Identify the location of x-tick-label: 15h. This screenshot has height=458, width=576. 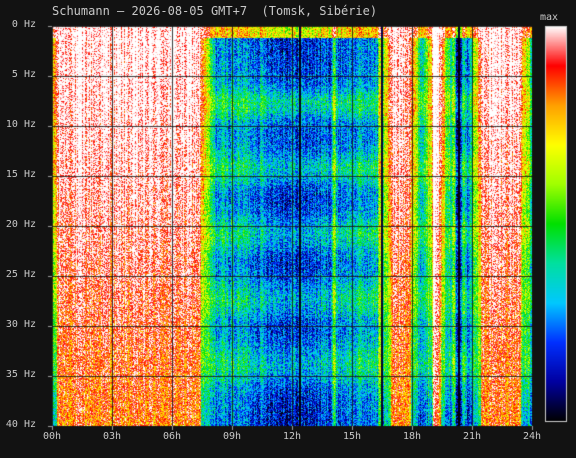
(352, 436).